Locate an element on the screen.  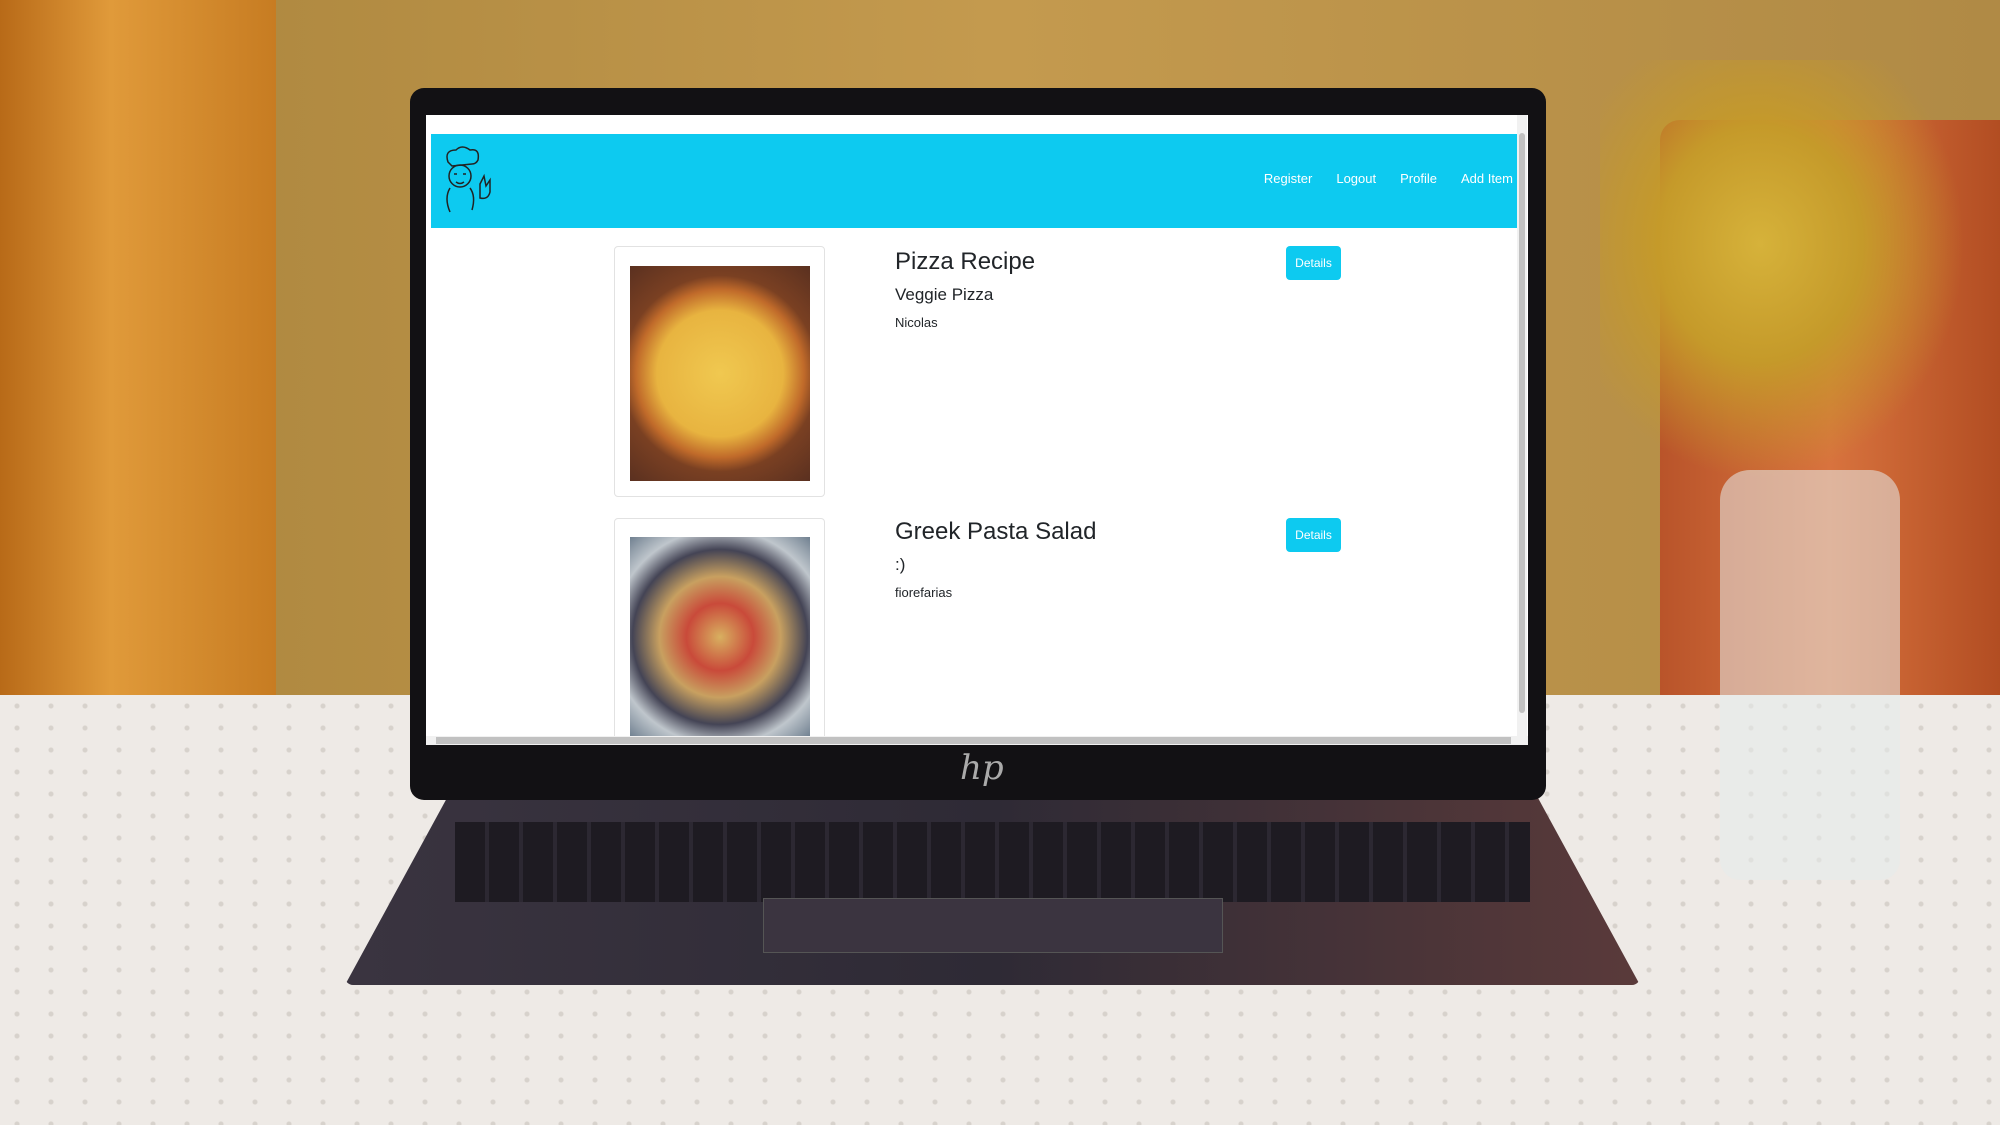
nav-links: Register Logout Profile Add Item is located at coordinates (1388, 178).